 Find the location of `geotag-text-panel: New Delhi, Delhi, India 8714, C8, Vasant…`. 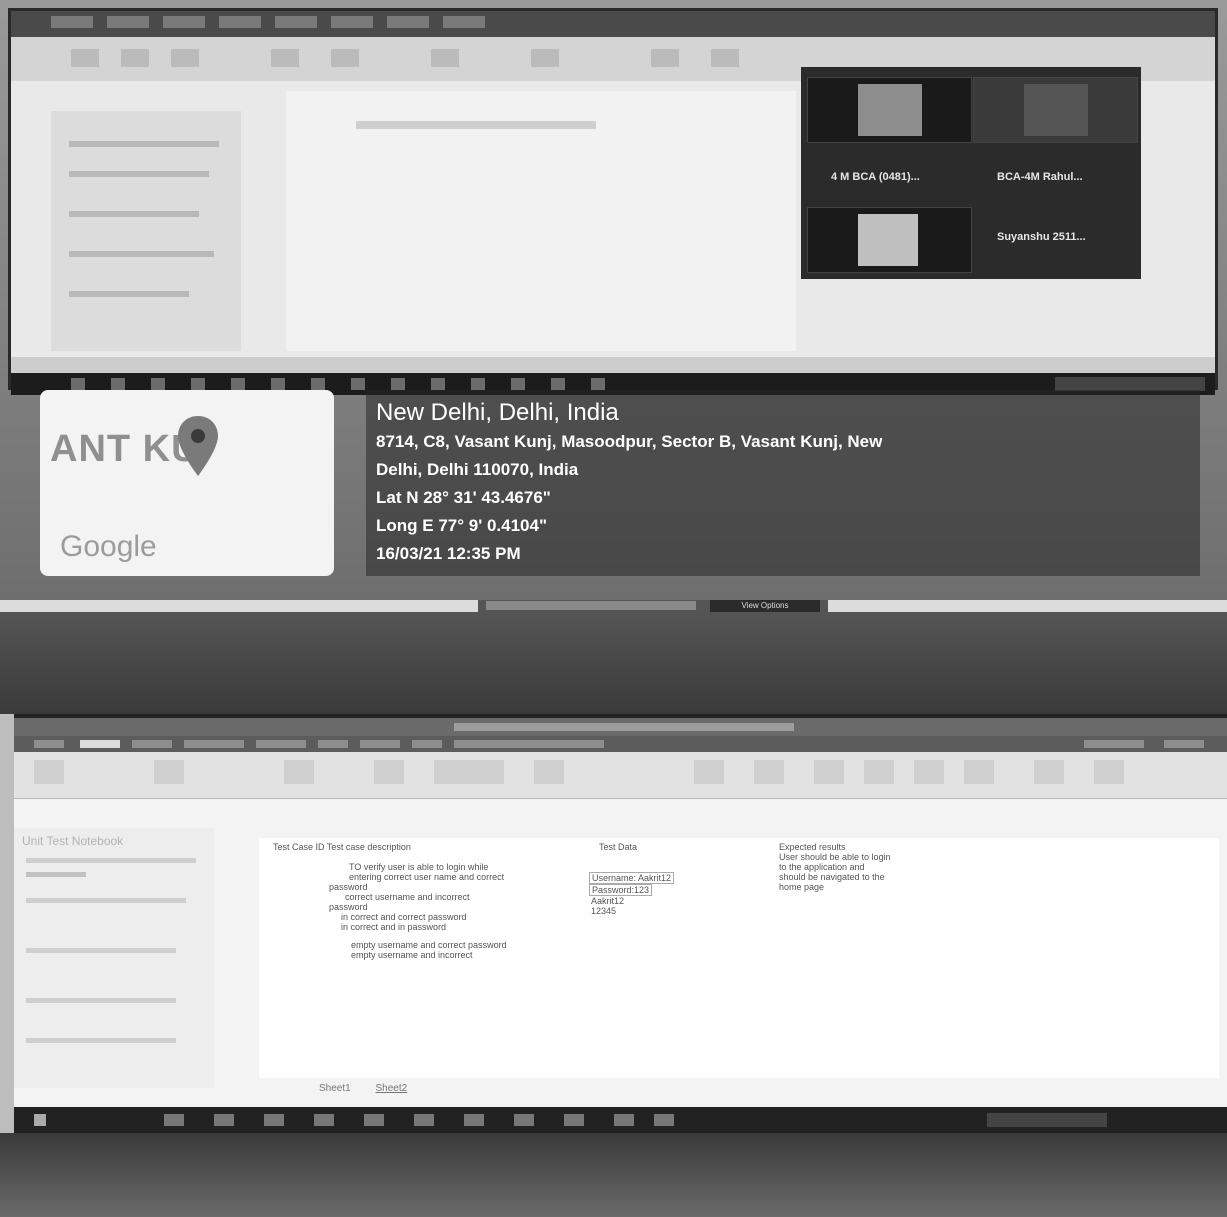

geotag-text-panel: New Delhi, Delhi, India 8714, C8, Vasant… is located at coordinates (783, 483).